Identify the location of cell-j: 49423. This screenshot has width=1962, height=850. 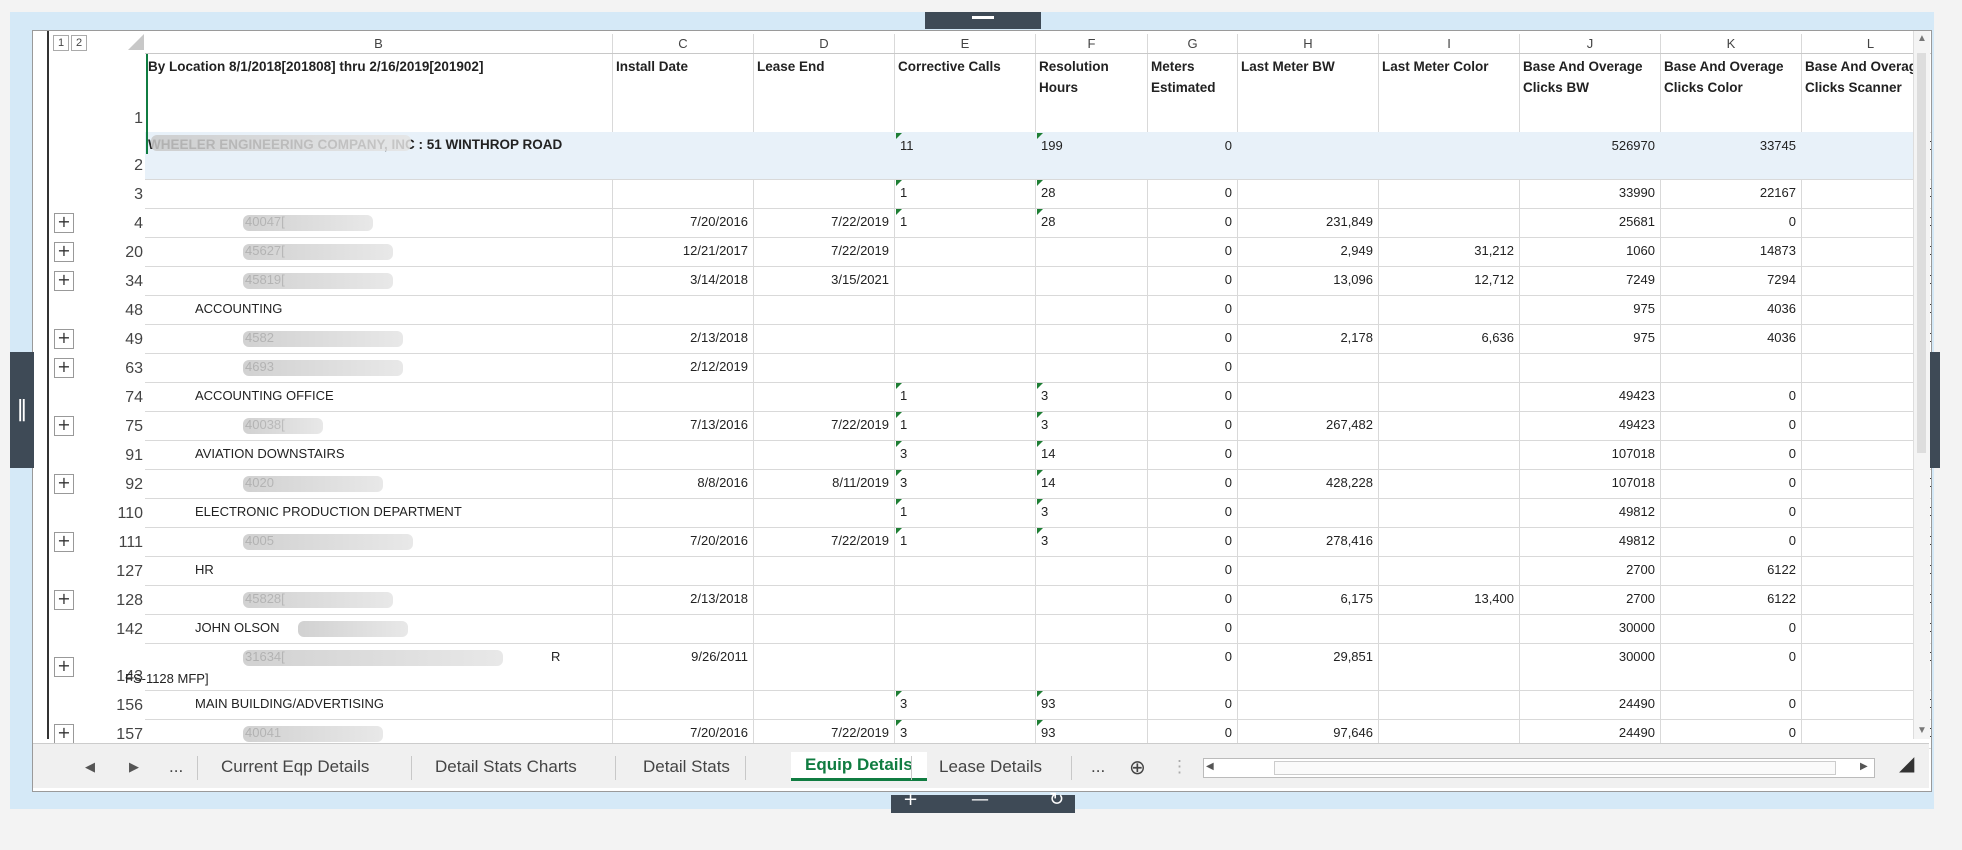
(1588, 425).